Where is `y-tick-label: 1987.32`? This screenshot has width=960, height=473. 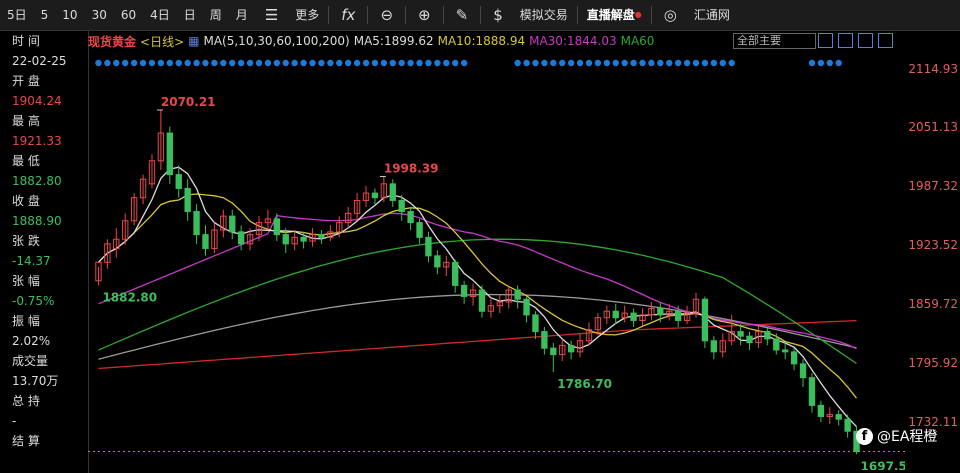
y-tick-label: 1987.32 is located at coordinates (933, 186).